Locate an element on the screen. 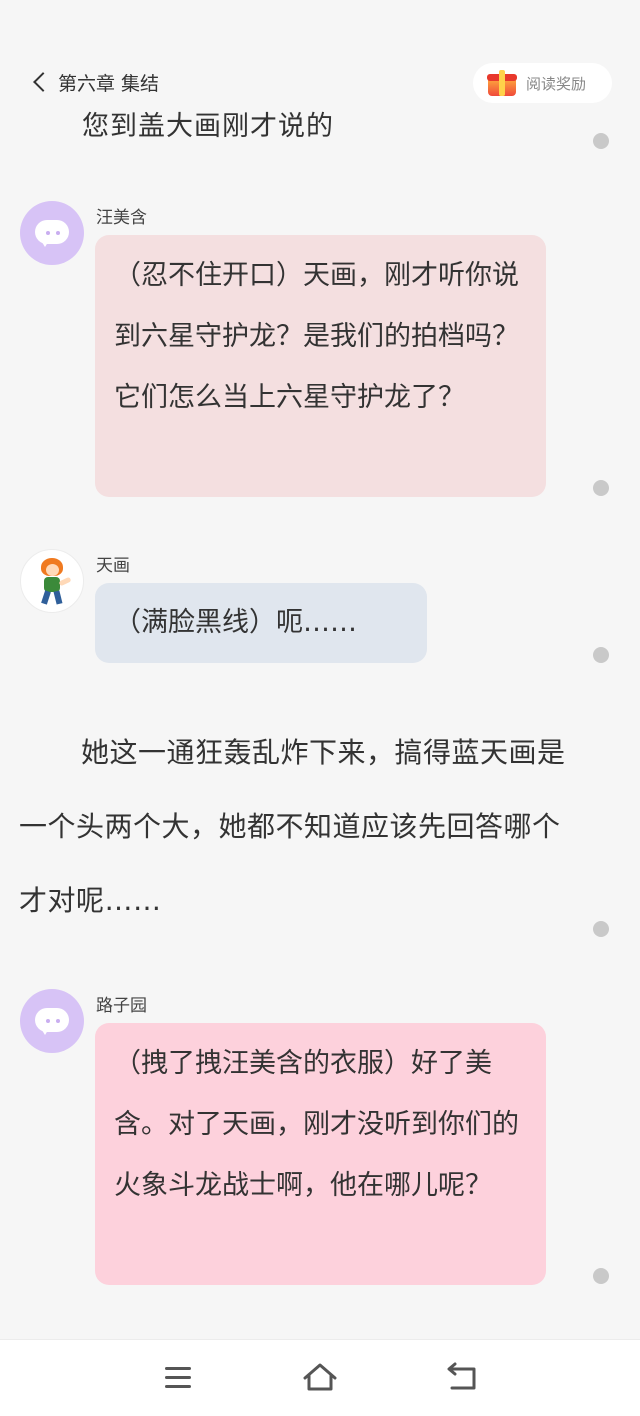  reader-header: 第六章 集结 阅读奖励 is located at coordinates (320, 83).